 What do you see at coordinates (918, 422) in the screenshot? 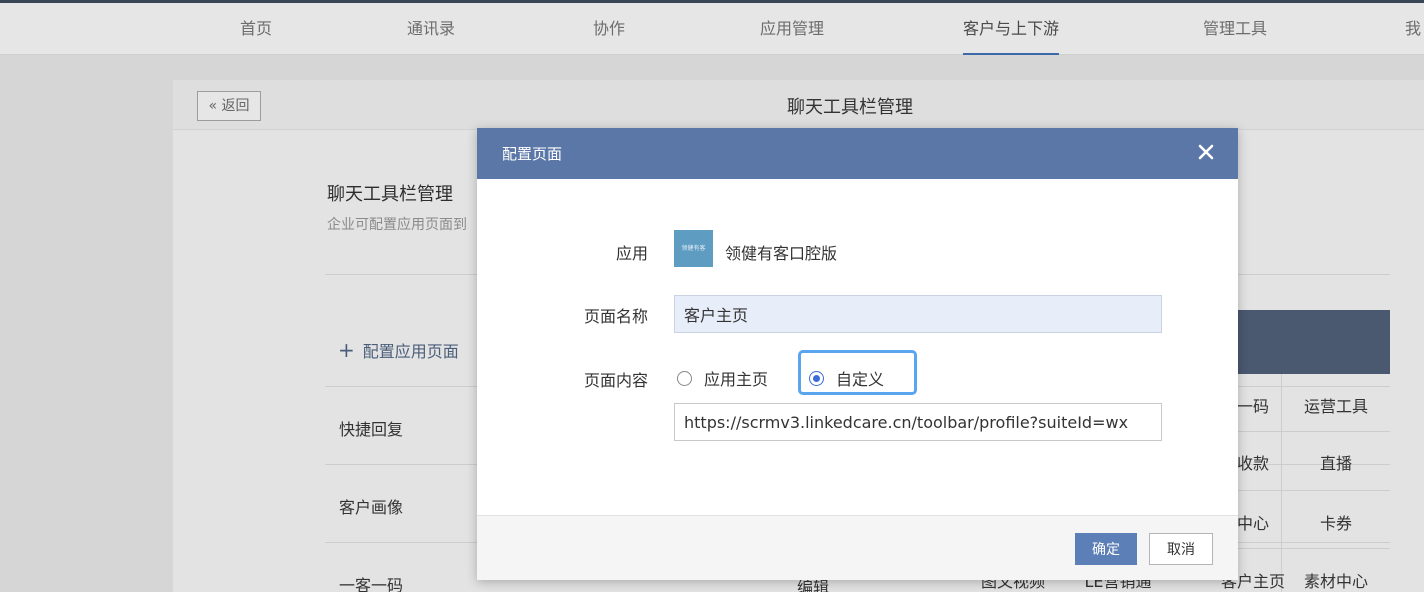
I see `custom-url-input` at bounding box center [918, 422].